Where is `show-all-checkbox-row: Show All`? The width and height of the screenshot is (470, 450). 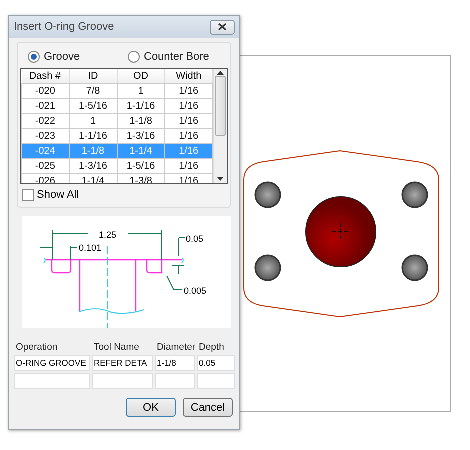
show-all-checkbox-row: Show All is located at coordinates (124, 195).